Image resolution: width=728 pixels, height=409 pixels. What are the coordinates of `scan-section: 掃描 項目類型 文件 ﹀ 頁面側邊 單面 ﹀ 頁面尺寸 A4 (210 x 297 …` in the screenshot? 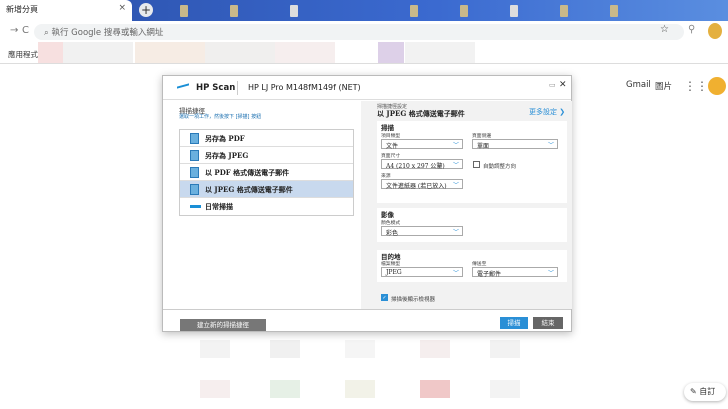 It's located at (472, 162).